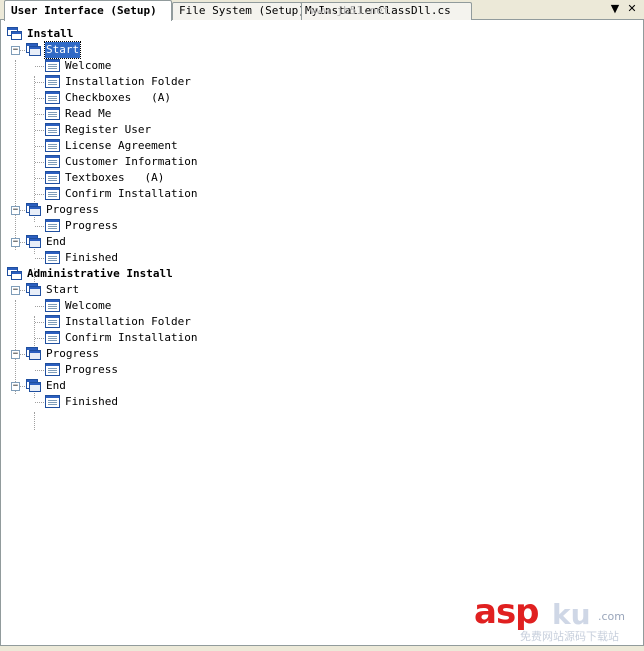 This screenshot has height=651, width=644. I want to click on tree-node-dialog: Register User, so click(151, 130).